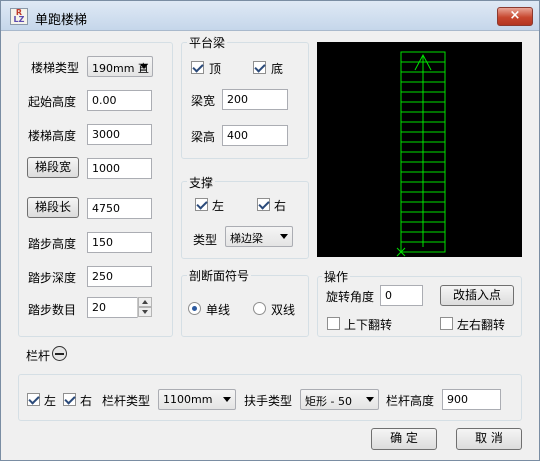 The image size is (540, 461). I want to click on spin-down-icon, so click(145, 312).